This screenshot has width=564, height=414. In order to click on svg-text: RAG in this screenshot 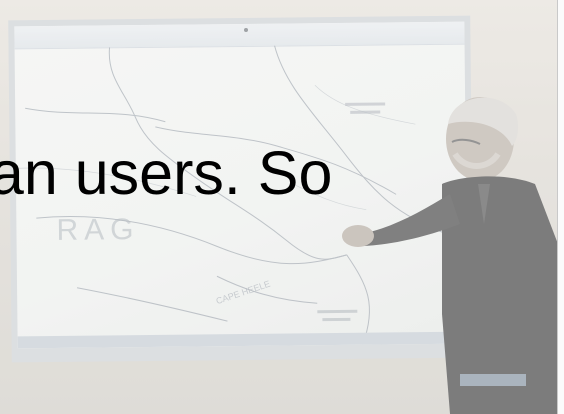, I will do `click(97, 230)`.